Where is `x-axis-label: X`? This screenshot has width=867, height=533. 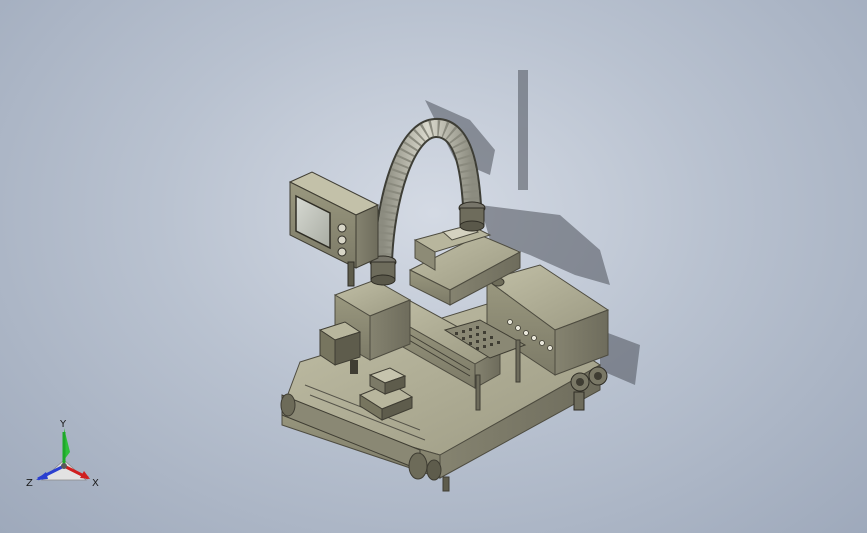
x-axis-label: X is located at coordinates (95, 483).